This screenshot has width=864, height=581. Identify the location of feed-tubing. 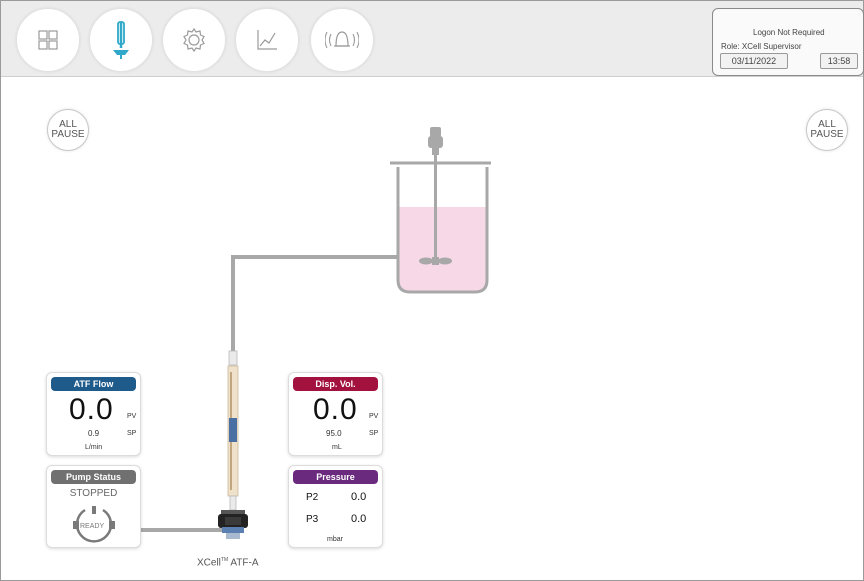
(315, 303).